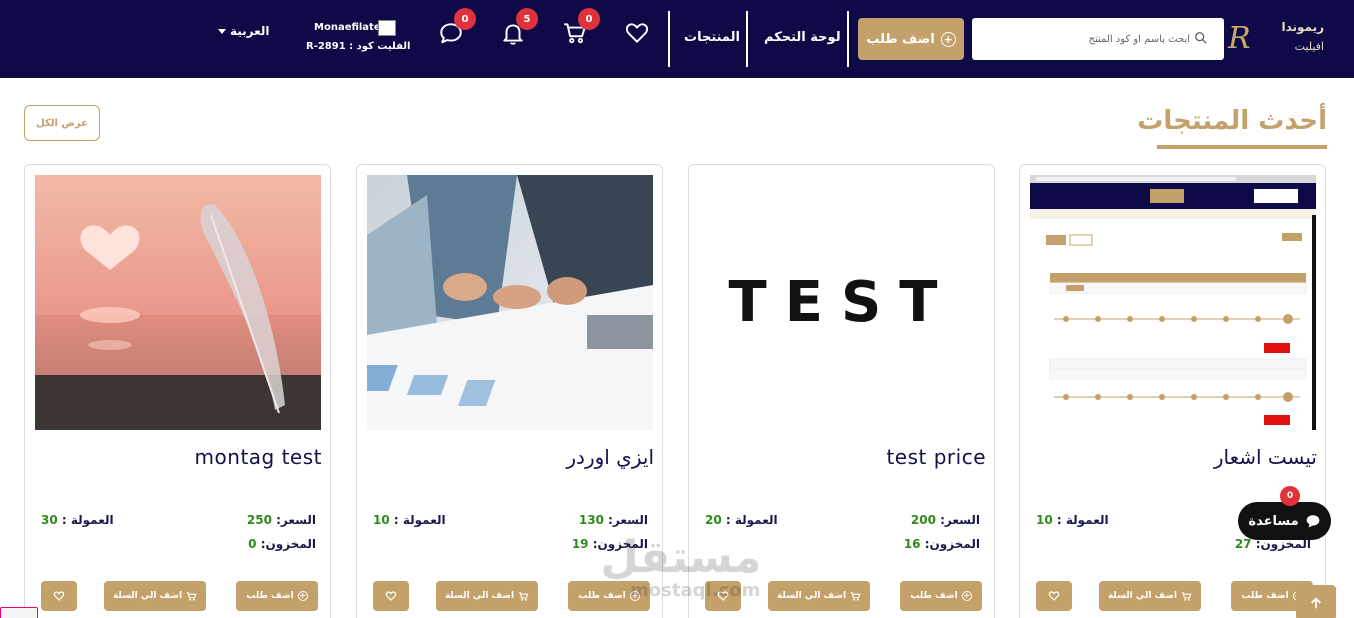 The height and width of the screenshot is (618, 1354). What do you see at coordinates (1142, 596) in the screenshot?
I see `add-to-cart-label: اضف الي السلة` at bounding box center [1142, 596].